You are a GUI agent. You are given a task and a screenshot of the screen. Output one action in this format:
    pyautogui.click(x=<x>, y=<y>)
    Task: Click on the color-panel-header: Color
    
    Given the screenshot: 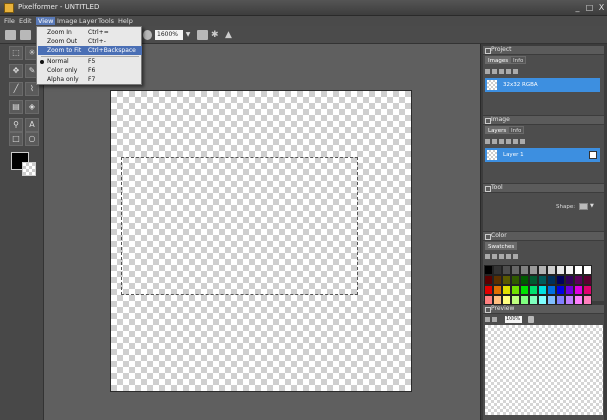 What is the action you would take?
    pyautogui.click(x=543, y=236)
    